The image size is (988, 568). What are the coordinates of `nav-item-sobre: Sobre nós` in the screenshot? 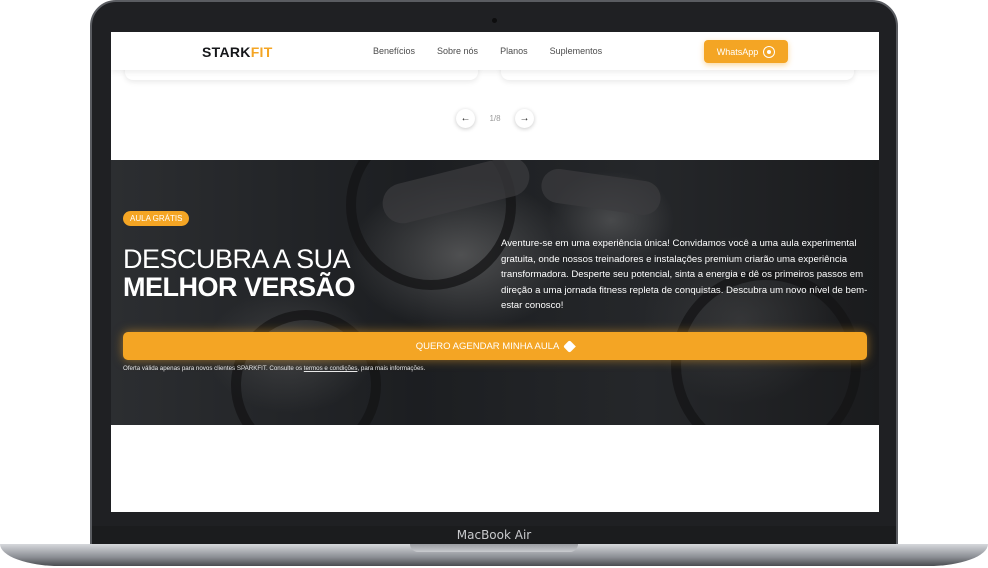 It's located at (457, 51).